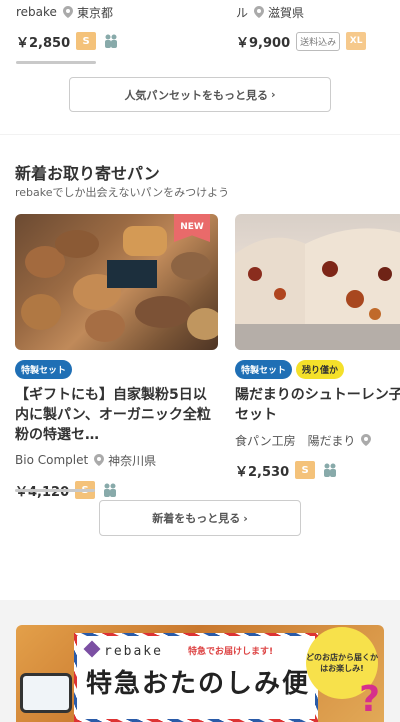 The height and width of the screenshot is (722, 400). What do you see at coordinates (52, 460) in the screenshot?
I see `shop-name: Bio Complet` at bounding box center [52, 460].